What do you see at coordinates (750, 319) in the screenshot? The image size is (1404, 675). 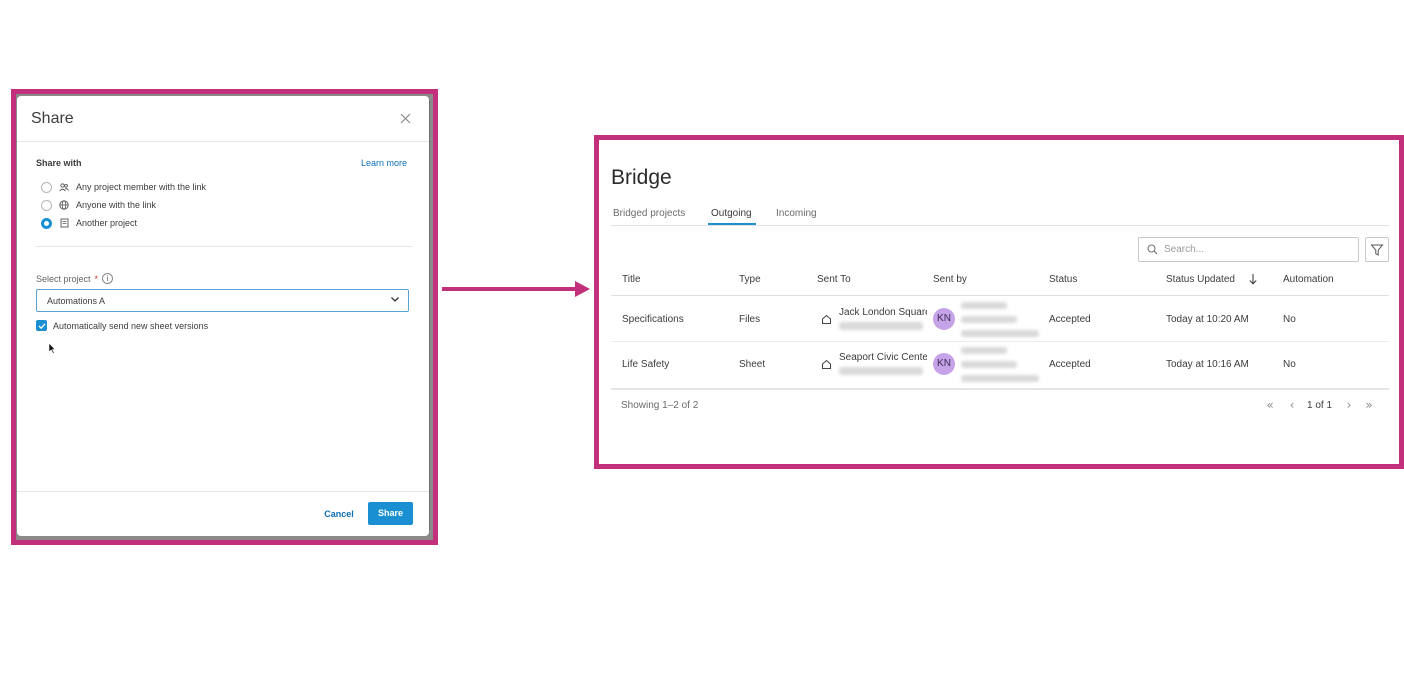 I see `cell-type: Files` at bounding box center [750, 319].